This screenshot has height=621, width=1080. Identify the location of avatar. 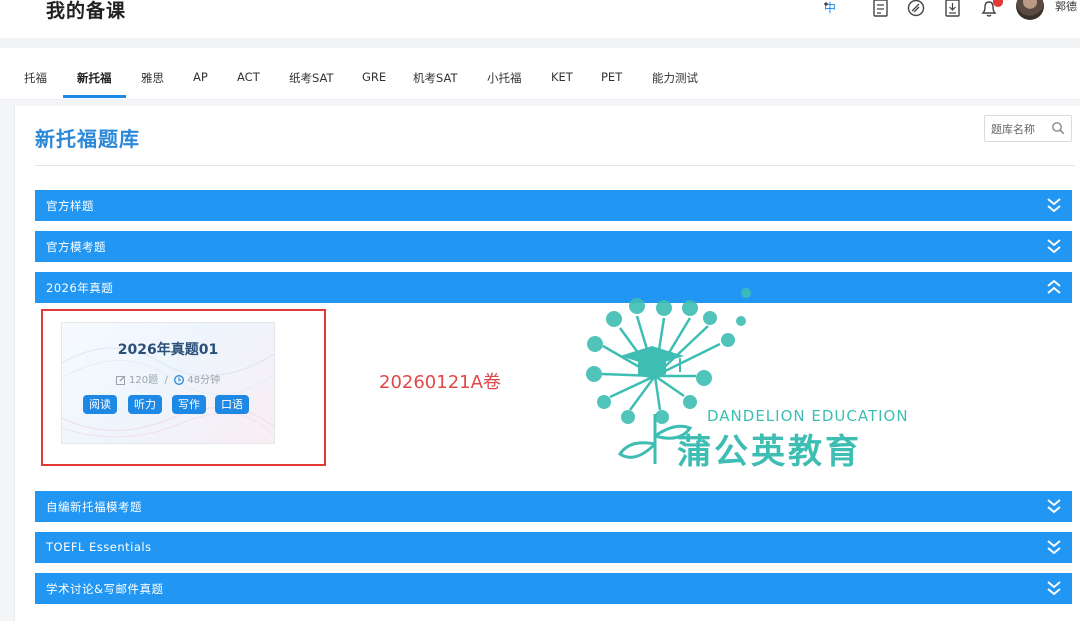
(1030, 10).